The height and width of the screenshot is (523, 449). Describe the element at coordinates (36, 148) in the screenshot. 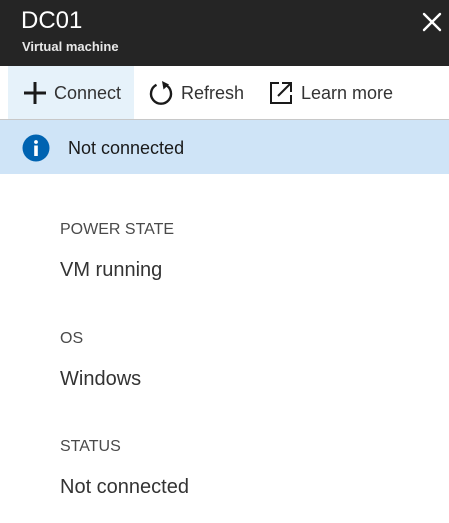

I see `info-icon` at that location.